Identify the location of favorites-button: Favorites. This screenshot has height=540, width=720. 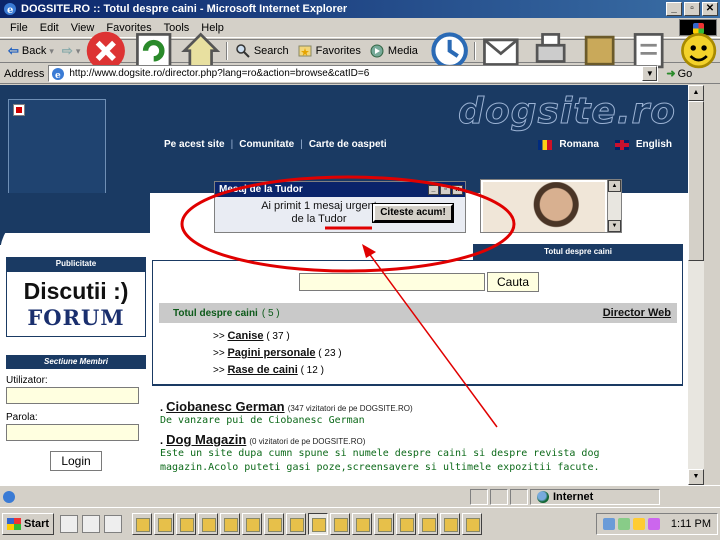
(329, 51).